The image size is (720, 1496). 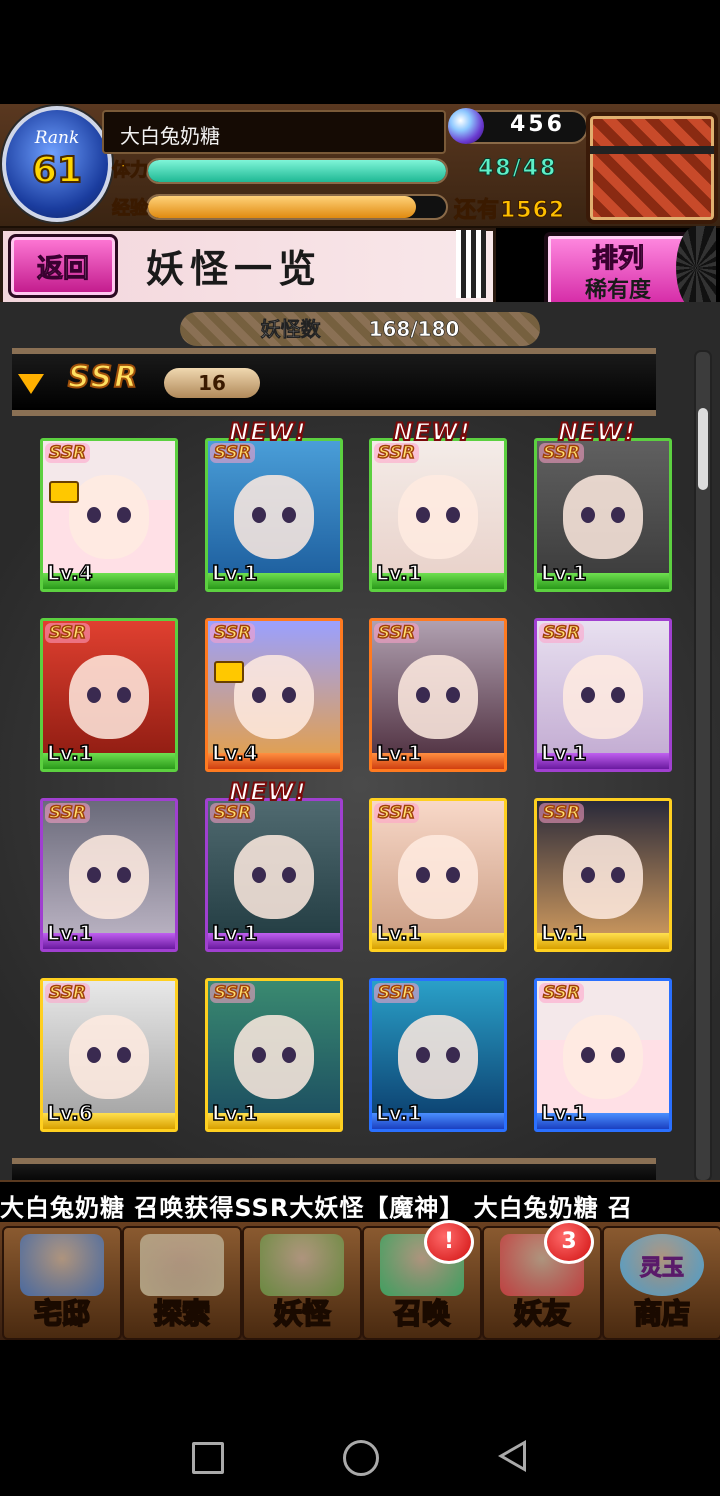 I want to click on sort-title: 排列, so click(x=617, y=259).